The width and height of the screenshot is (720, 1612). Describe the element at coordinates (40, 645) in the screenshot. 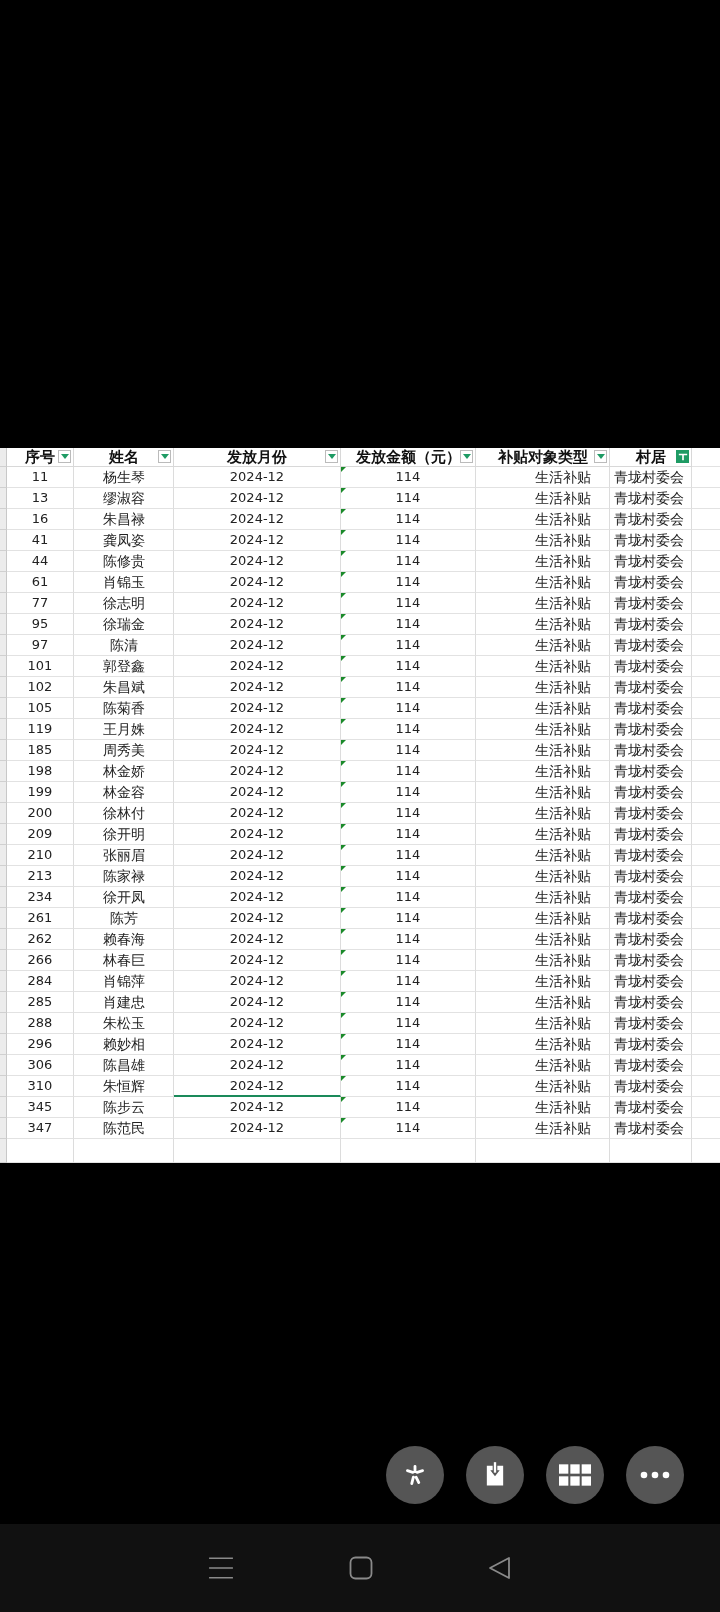

I see `table-cell: 97` at that location.